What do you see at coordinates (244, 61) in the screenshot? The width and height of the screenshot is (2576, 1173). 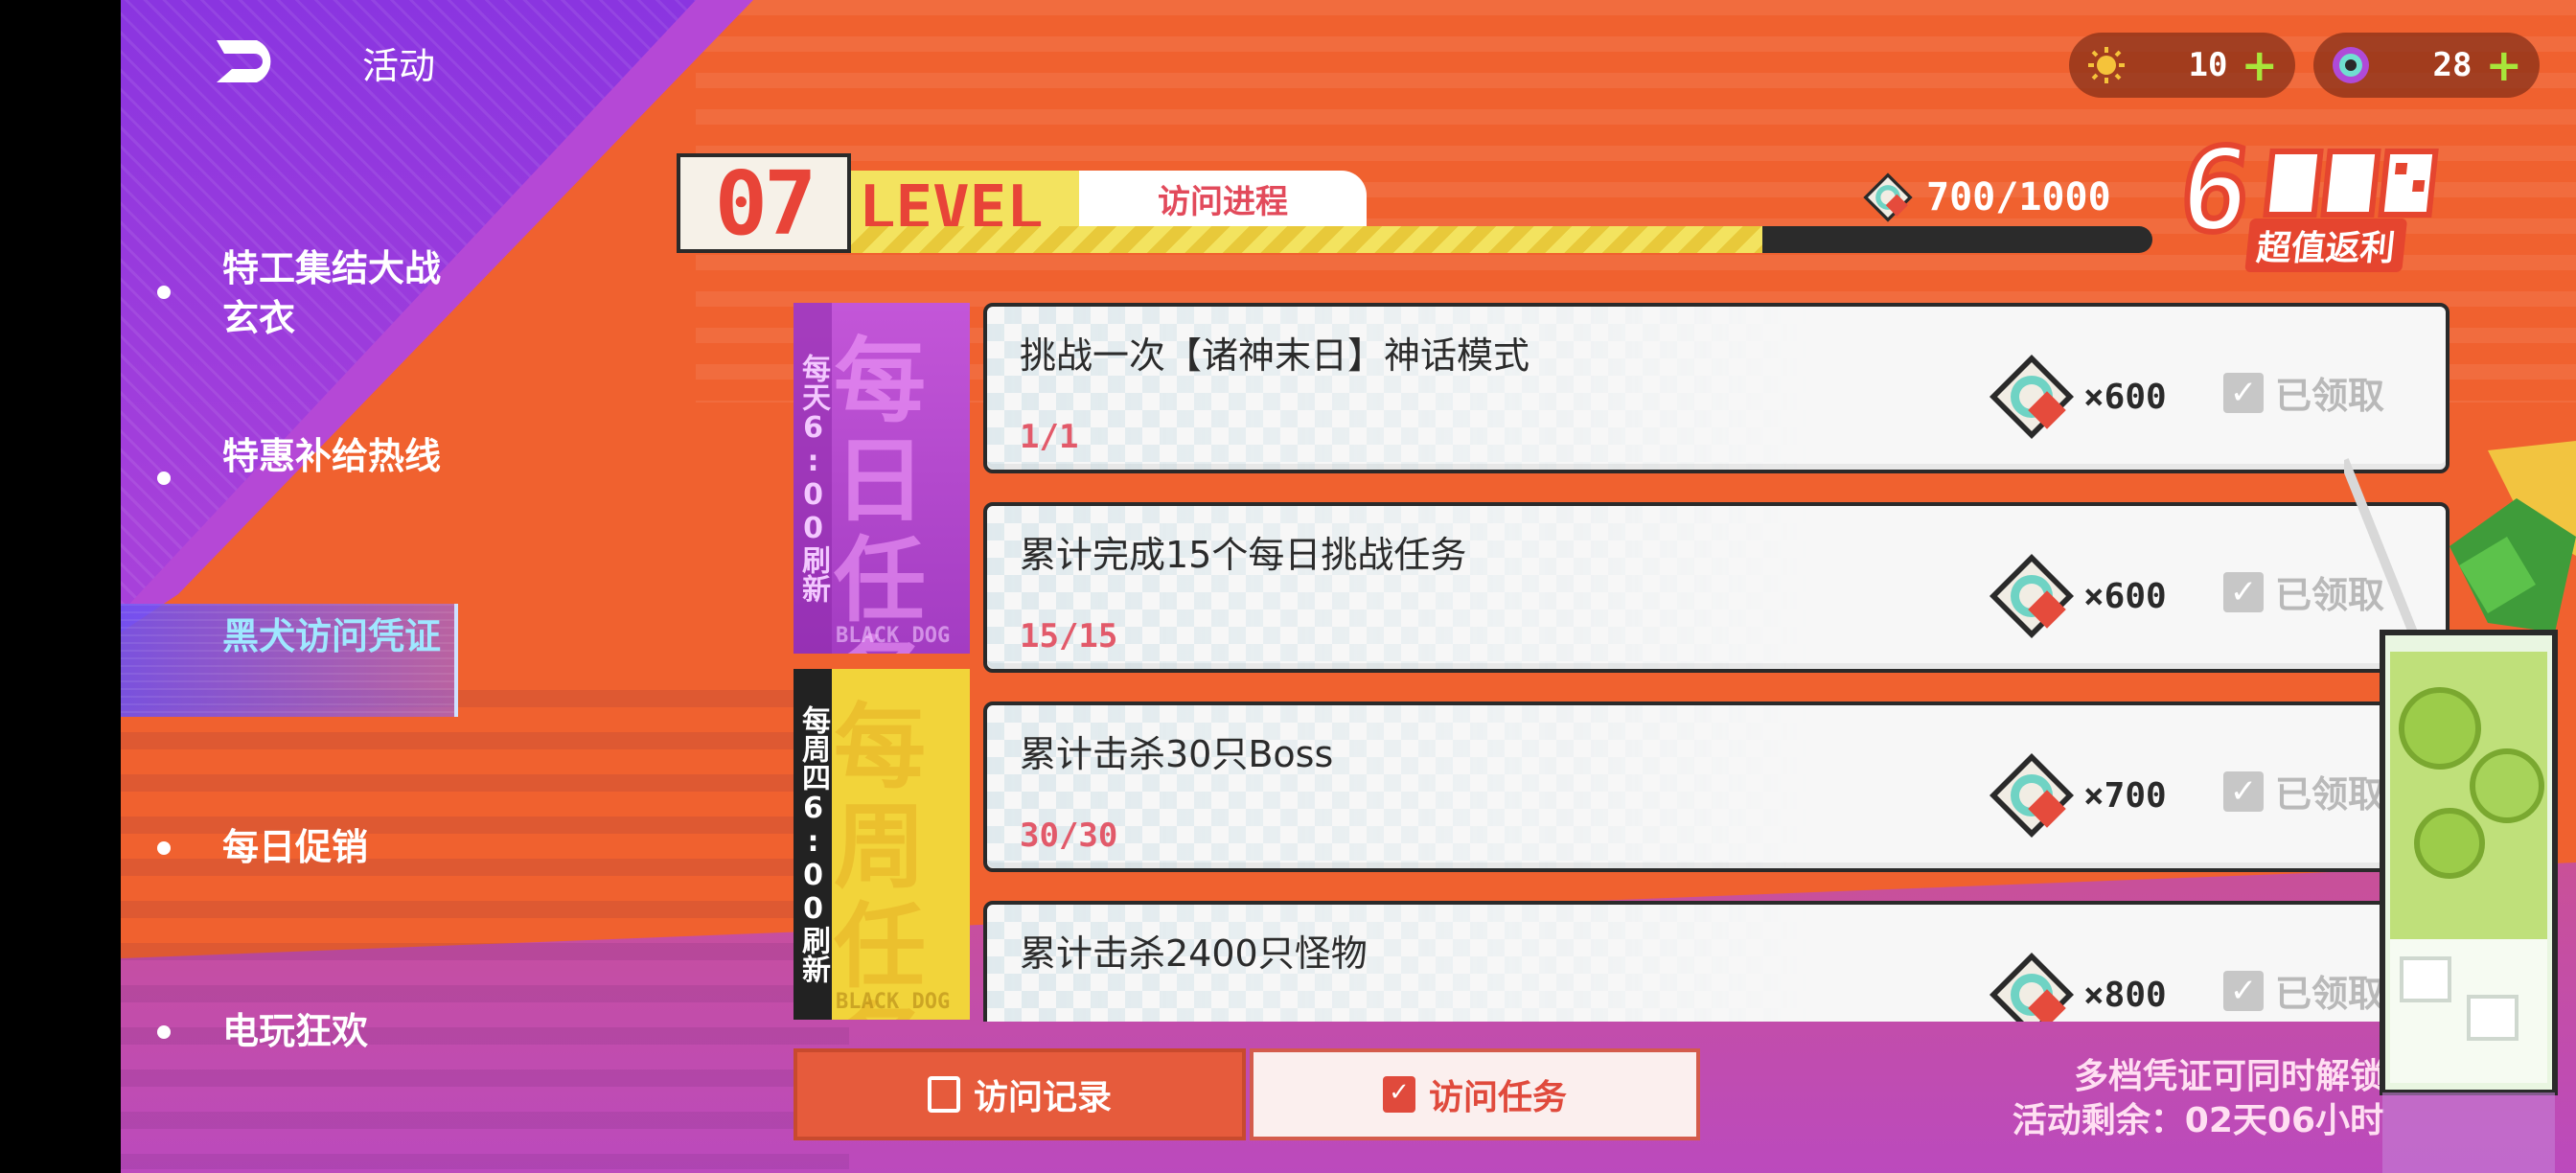 I see `back-arrow-icon` at bounding box center [244, 61].